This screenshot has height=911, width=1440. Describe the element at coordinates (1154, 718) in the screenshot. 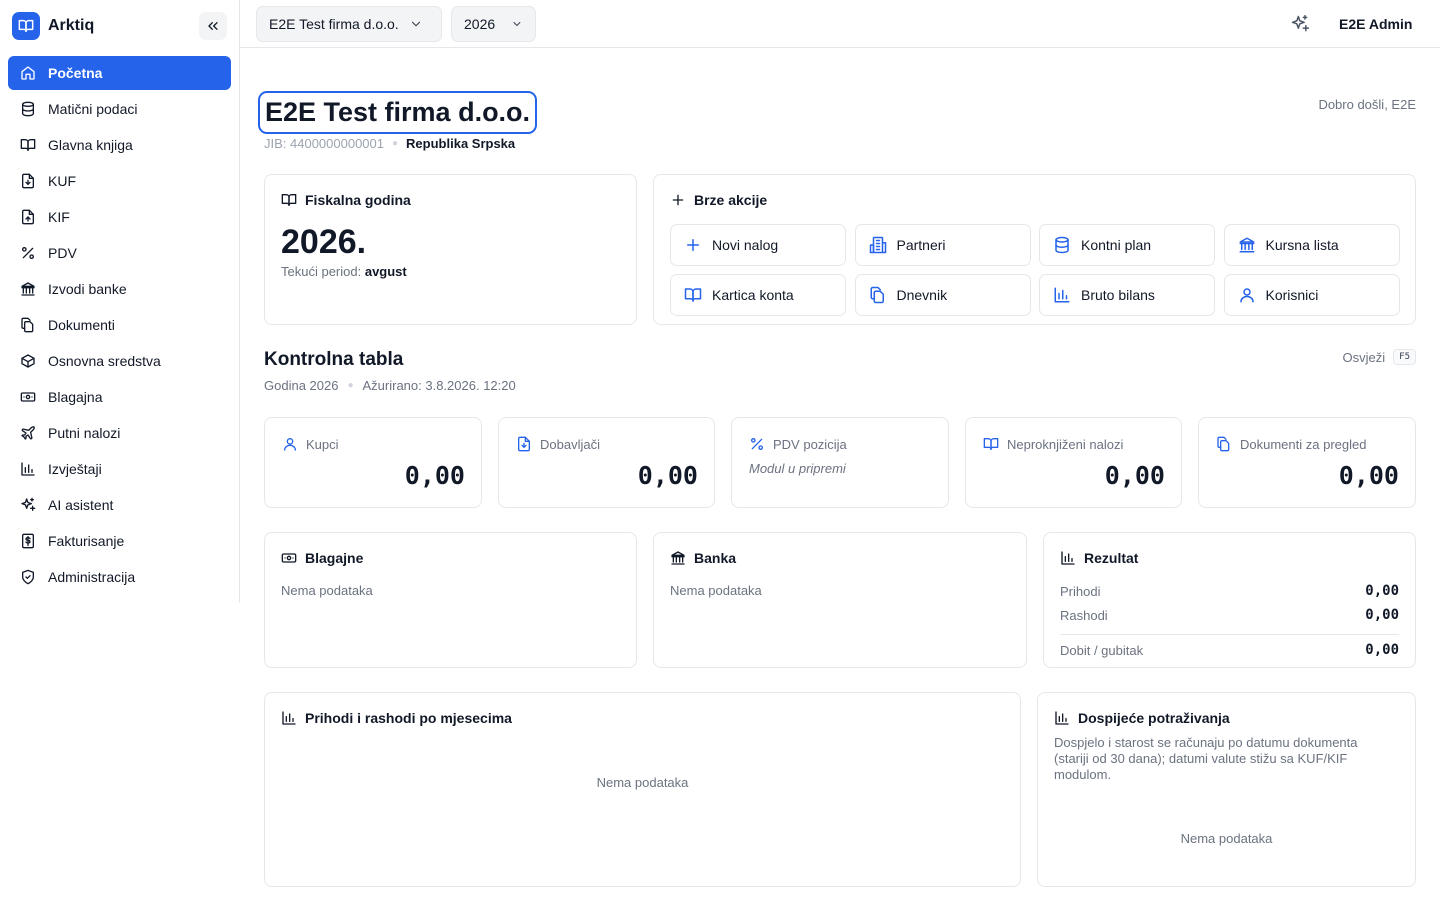

I see `card-title: Dospijeće potraživanja` at that location.